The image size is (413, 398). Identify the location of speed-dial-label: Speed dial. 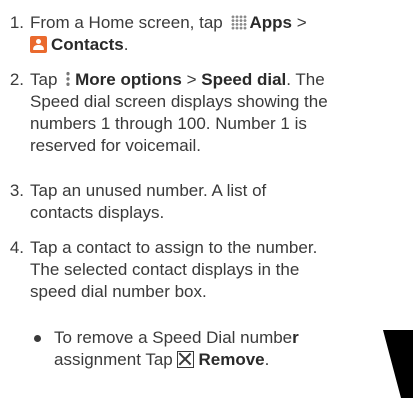
(244, 79).